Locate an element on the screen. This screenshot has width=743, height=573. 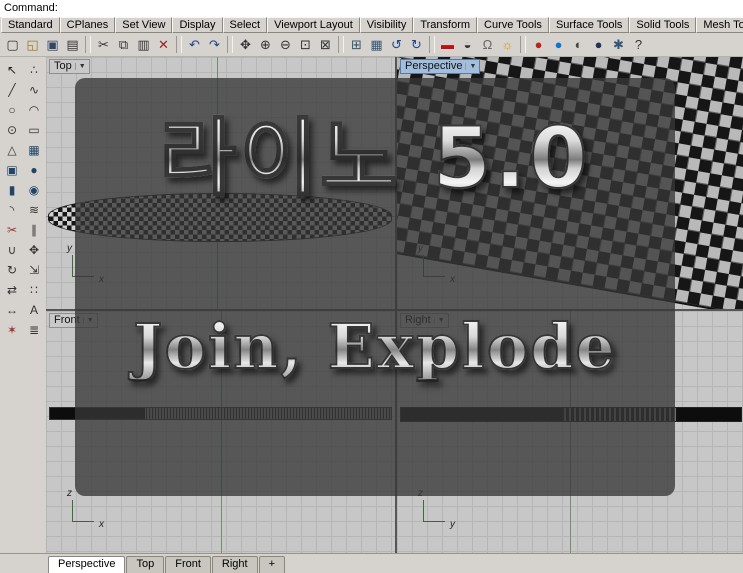
viewport-tab-item: + is located at coordinates (272, 564).